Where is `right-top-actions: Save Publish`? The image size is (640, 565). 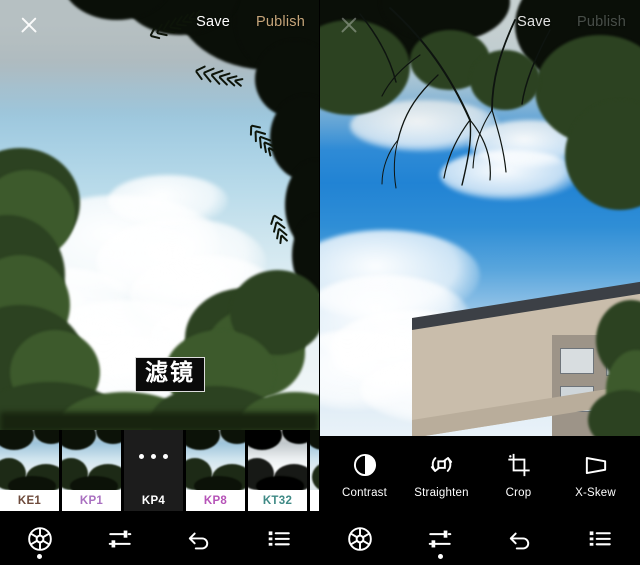 right-top-actions: Save Publish is located at coordinates (571, 22).